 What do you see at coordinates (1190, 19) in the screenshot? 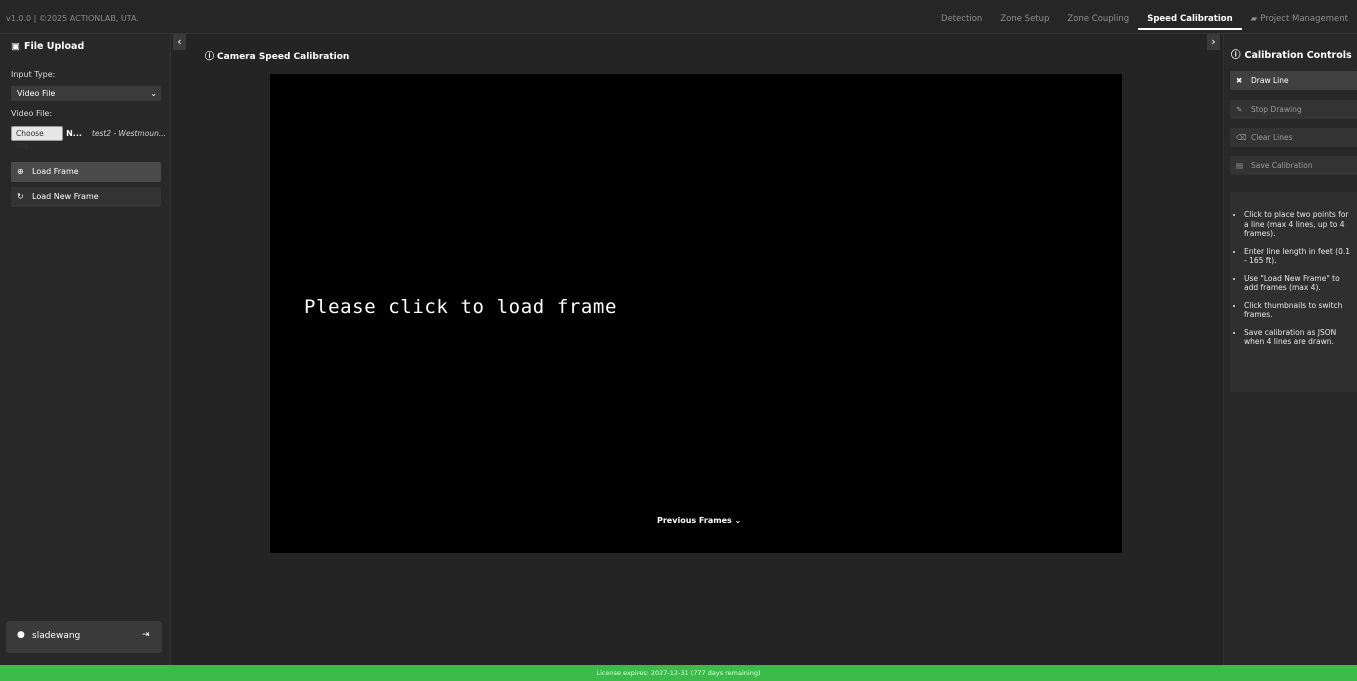
I see `tab-speed-calibration: Speed Calibration` at bounding box center [1190, 19].